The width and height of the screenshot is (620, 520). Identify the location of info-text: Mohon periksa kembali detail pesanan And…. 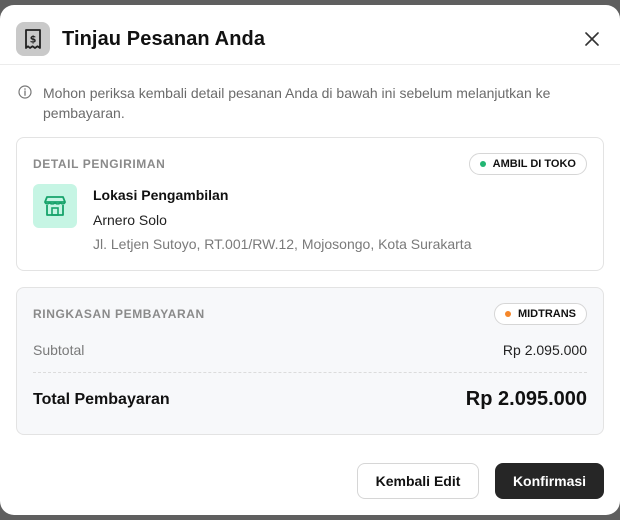
(297, 103).